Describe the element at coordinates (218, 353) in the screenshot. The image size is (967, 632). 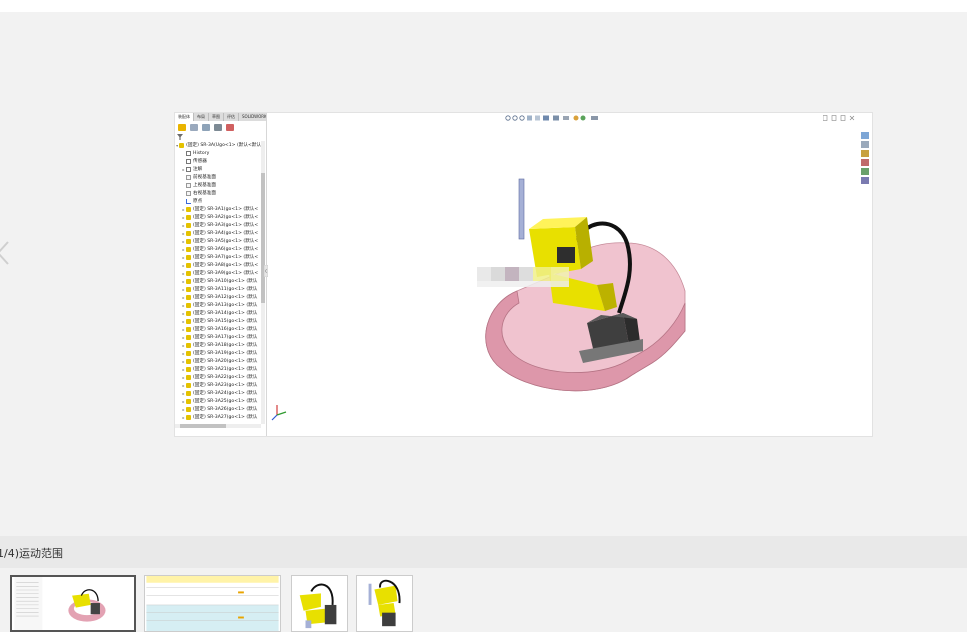
I see `tree-part-item: ▸ (固定) SR-3A19(go<1> (默认` at that location.